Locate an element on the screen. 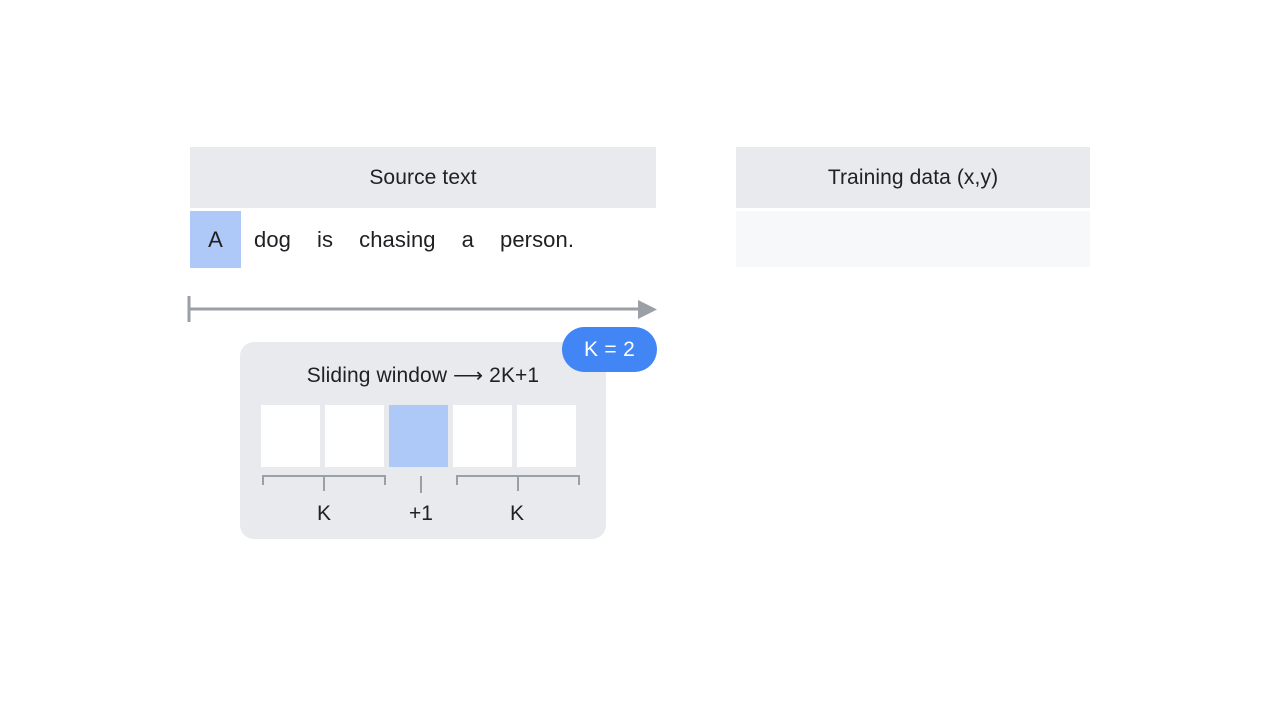  sliding-window-card: Sliding window ⟶ 2K+1 K +1 K is located at coordinates (423, 440).